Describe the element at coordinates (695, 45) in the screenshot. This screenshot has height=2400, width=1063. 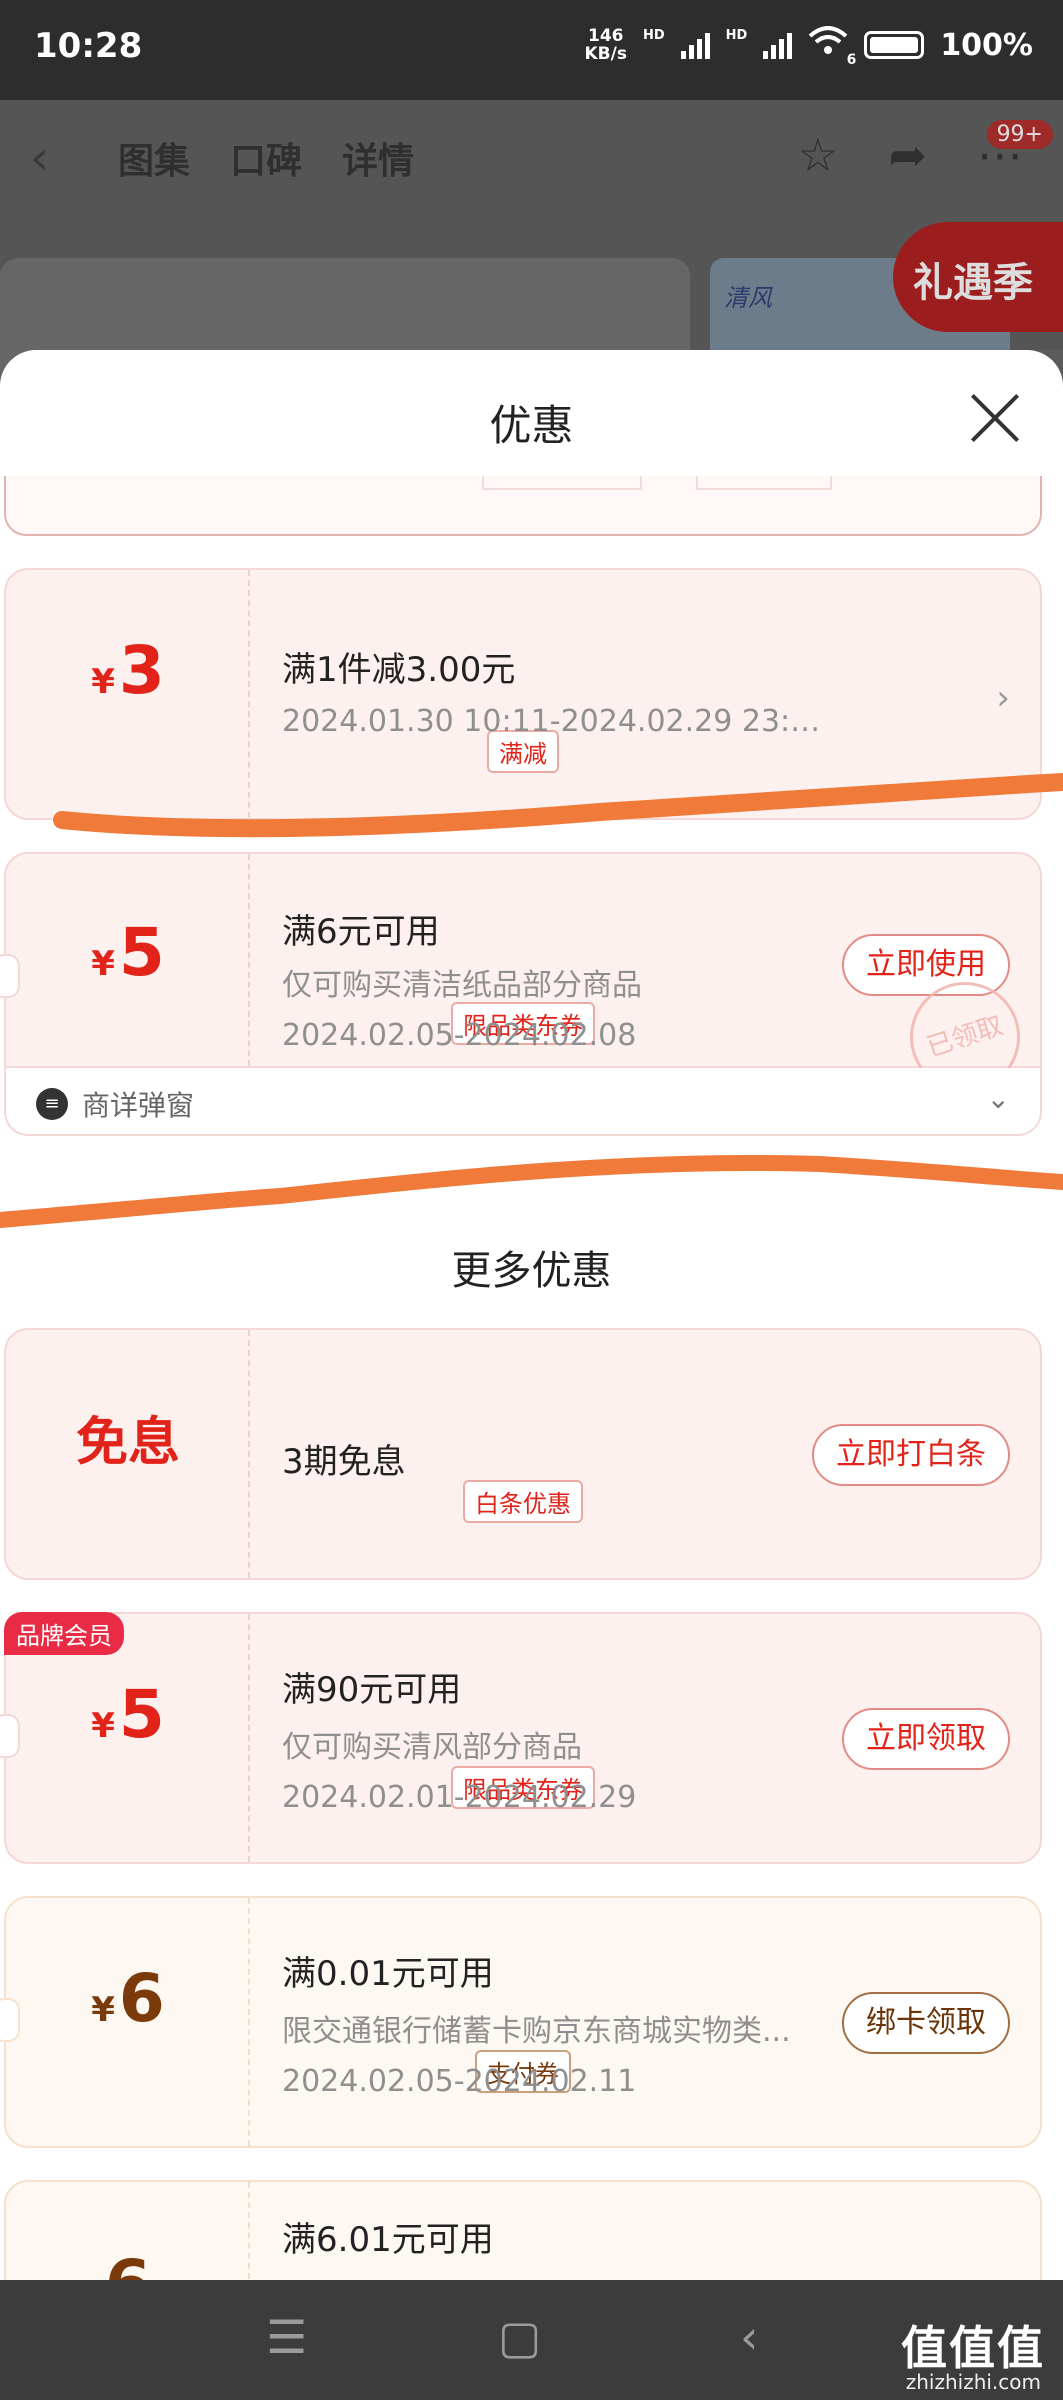
I see `signal-icon` at that location.